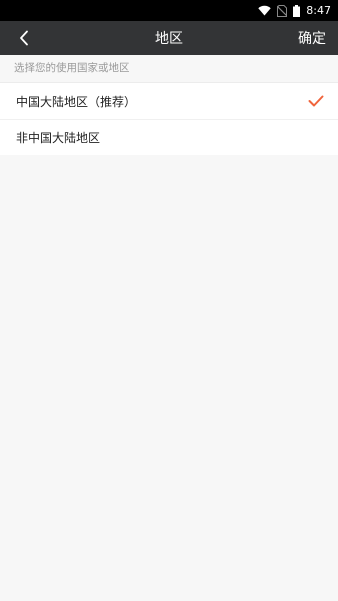 The height and width of the screenshot is (601, 338). I want to click on app-bar: 地区 确定, so click(169, 38).